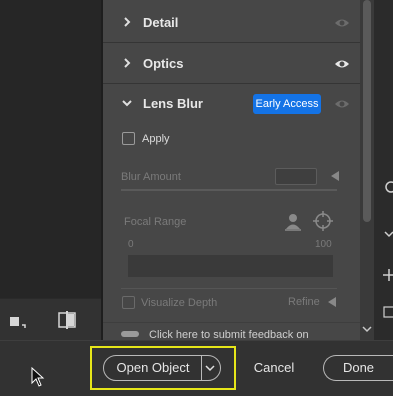 This screenshot has height=396, width=393. I want to click on tool-strip, so click(383, 170).